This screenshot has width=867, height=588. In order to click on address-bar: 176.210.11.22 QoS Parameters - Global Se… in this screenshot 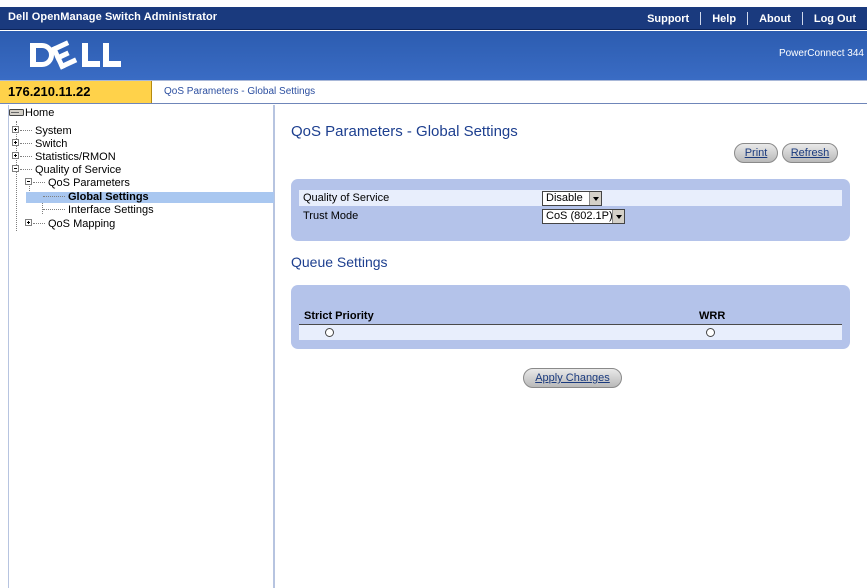, I will do `click(433, 92)`.